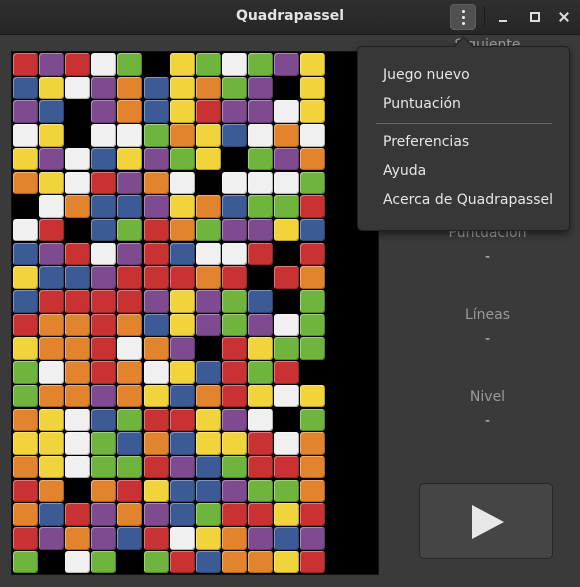  Describe the element at coordinates (468, 200) in the screenshot. I see `menu-item-about: Acerca de Quadrapassel` at that location.